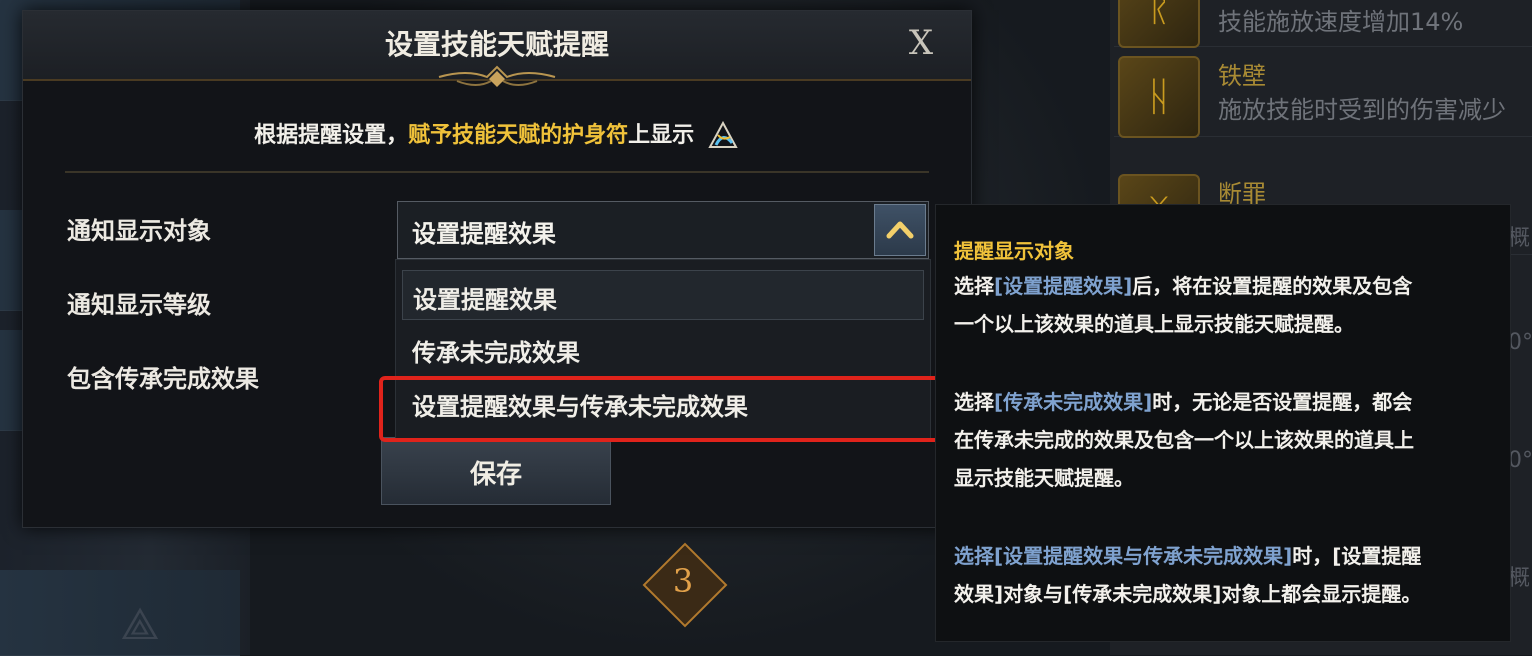 Image resolution: width=1532 pixels, height=656 pixels. What do you see at coordinates (1357, 556) in the screenshot?
I see `tooltip-text: 时，[设置提醒` at bounding box center [1357, 556].